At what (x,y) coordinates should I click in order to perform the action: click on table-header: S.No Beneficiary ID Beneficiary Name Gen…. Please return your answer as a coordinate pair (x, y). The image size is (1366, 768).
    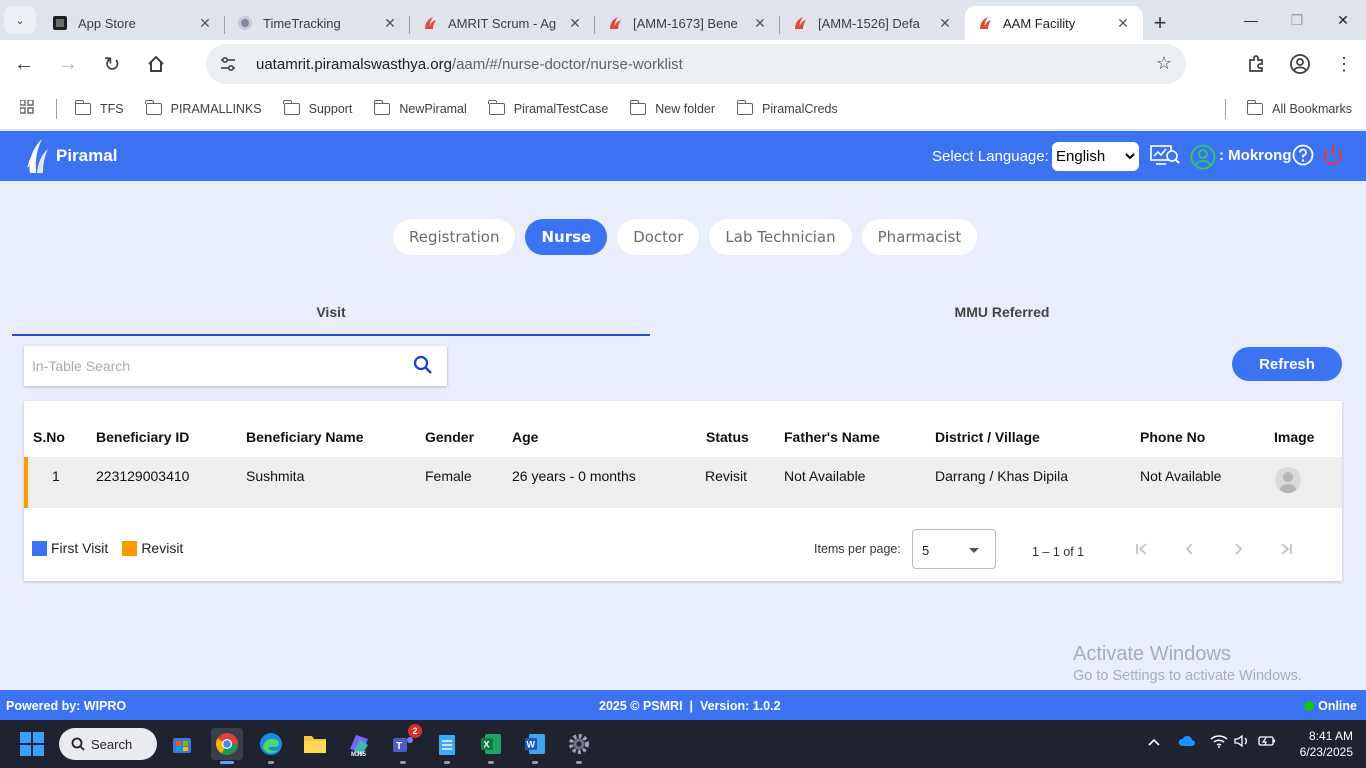
    Looking at the image, I should click on (683, 442).